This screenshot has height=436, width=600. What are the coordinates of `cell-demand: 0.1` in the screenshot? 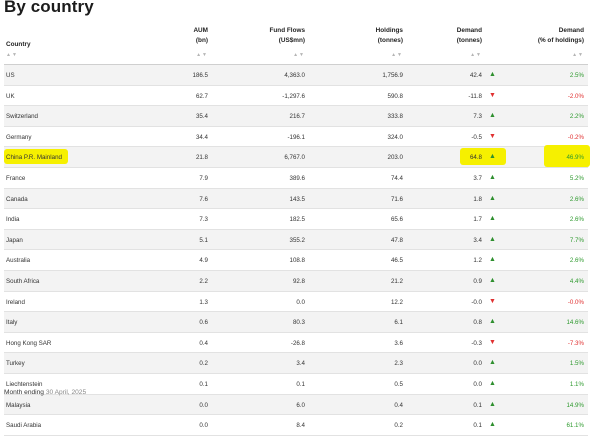 It's located at (477, 405).